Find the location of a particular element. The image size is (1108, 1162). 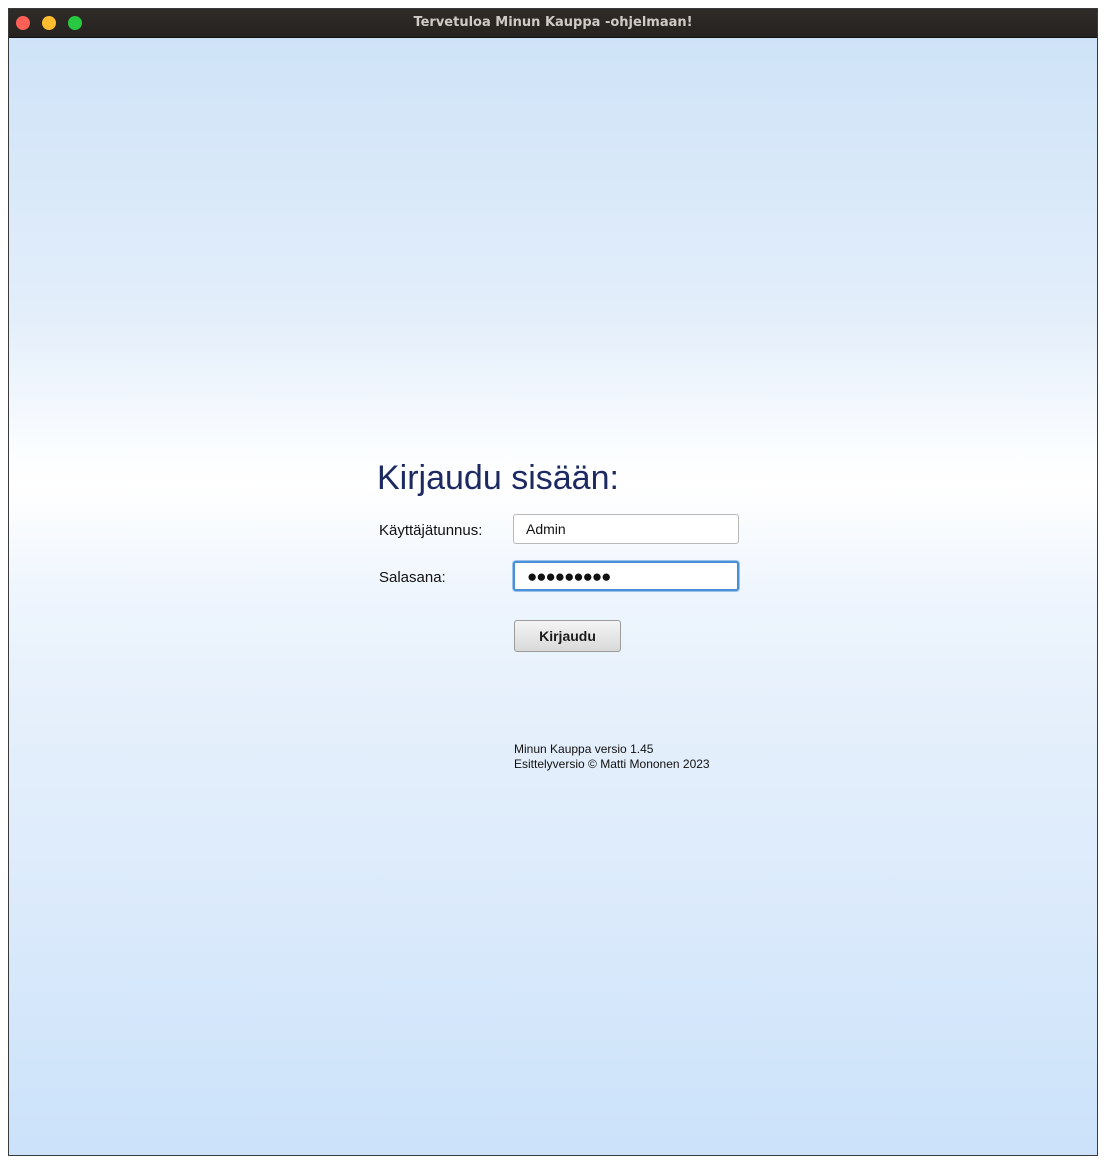

version-text: Minun Kauppa versio 1.45 is located at coordinates (584, 749).